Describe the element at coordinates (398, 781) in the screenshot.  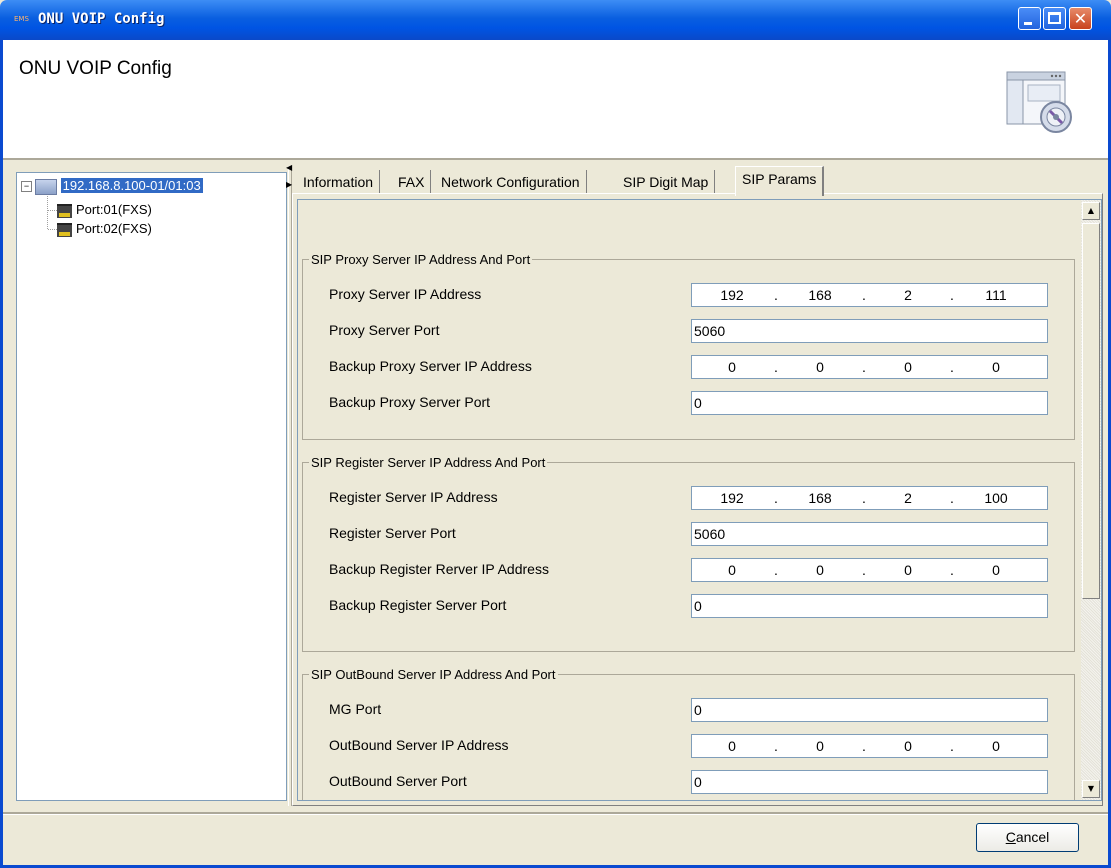
I see `field-label: OutBound Server Port` at that location.